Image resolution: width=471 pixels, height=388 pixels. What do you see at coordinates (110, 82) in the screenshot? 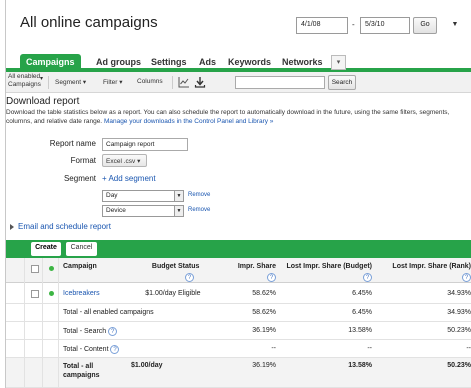
I see `filter-menu-label: Filter` at bounding box center [110, 82].